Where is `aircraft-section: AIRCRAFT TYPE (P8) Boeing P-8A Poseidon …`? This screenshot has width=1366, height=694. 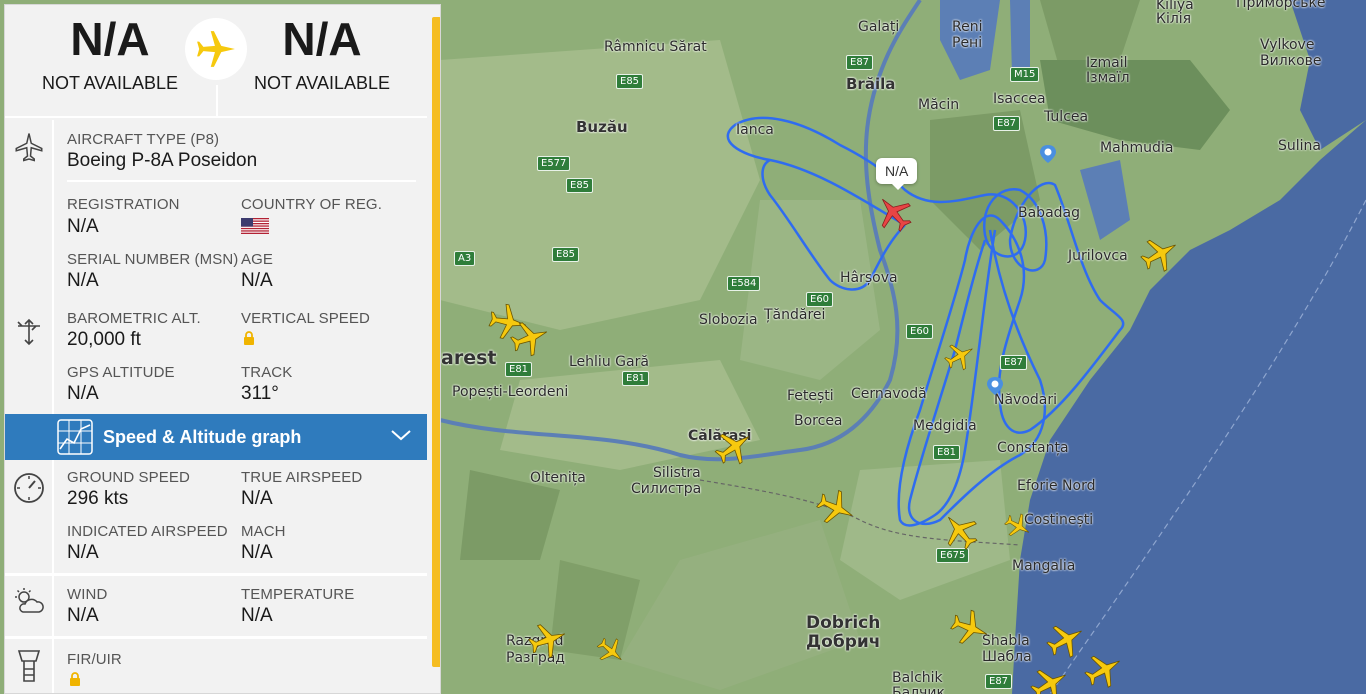
aircraft-section: AIRCRAFT TYPE (P8) Boeing P-8A Poseidon … is located at coordinates (216, 208).